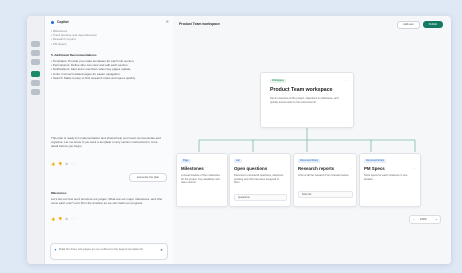  What do you see at coordinates (74, 55) in the screenshot?
I see `section-heading: 5. Additional Recommendations` at bounding box center [74, 55].